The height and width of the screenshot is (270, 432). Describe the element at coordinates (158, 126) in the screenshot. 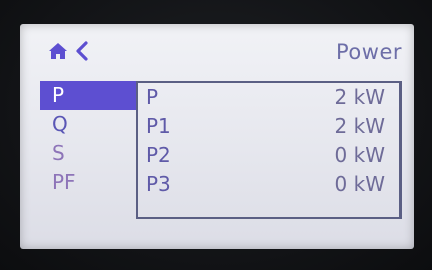

I see `reading-label: P1` at that location.